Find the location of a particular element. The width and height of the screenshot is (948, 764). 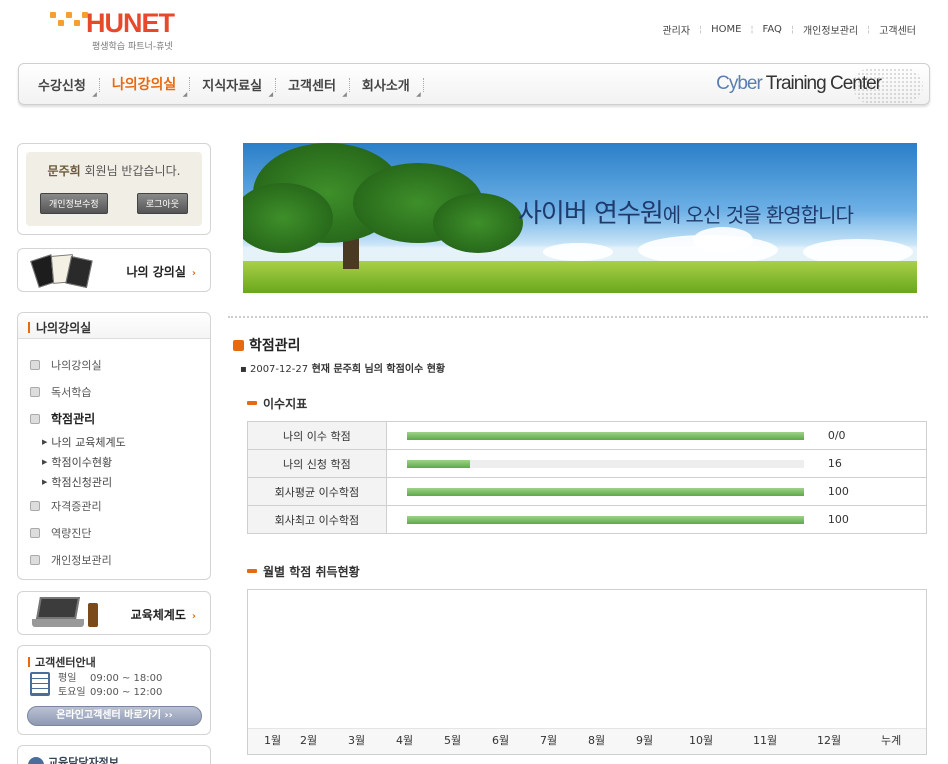

sidebar-item-label: 나의 교육체계도 is located at coordinates (88, 442).